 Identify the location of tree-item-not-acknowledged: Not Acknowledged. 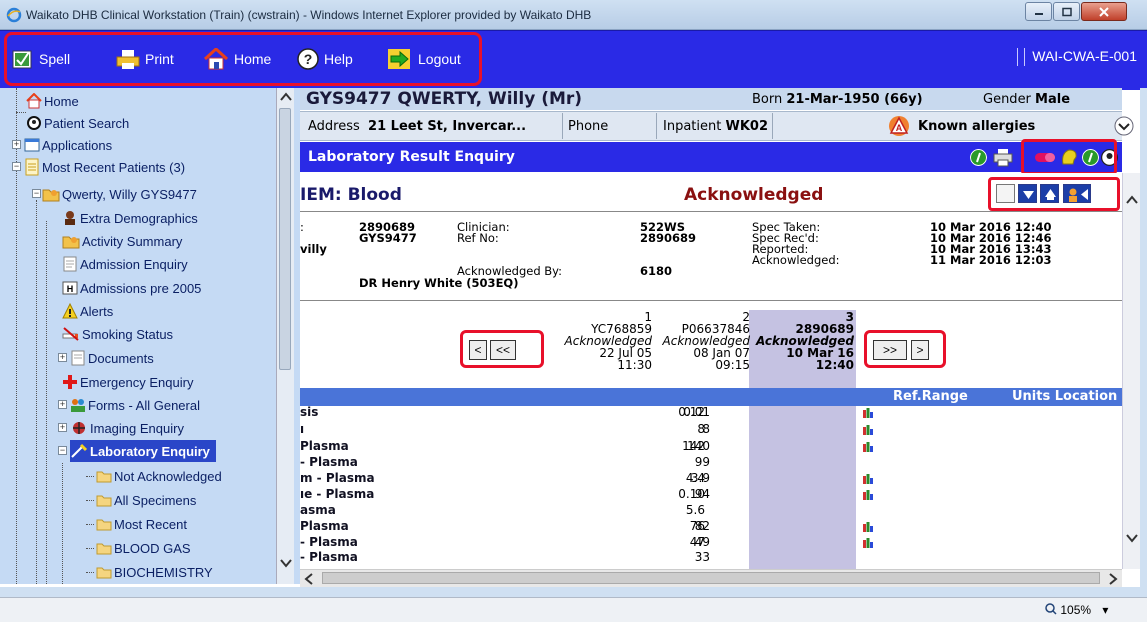
(154, 476).